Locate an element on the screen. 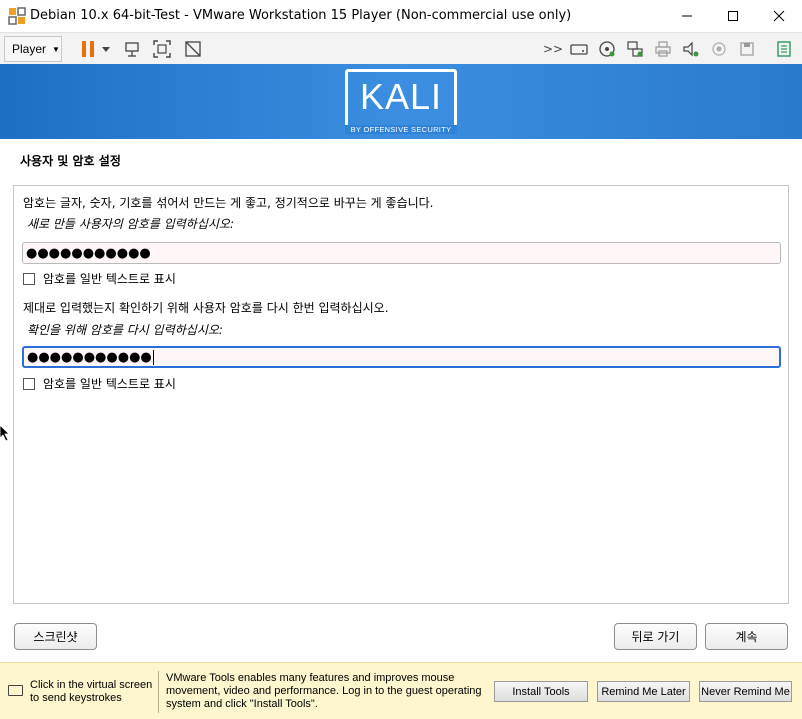  printer-button is located at coordinates (663, 49).